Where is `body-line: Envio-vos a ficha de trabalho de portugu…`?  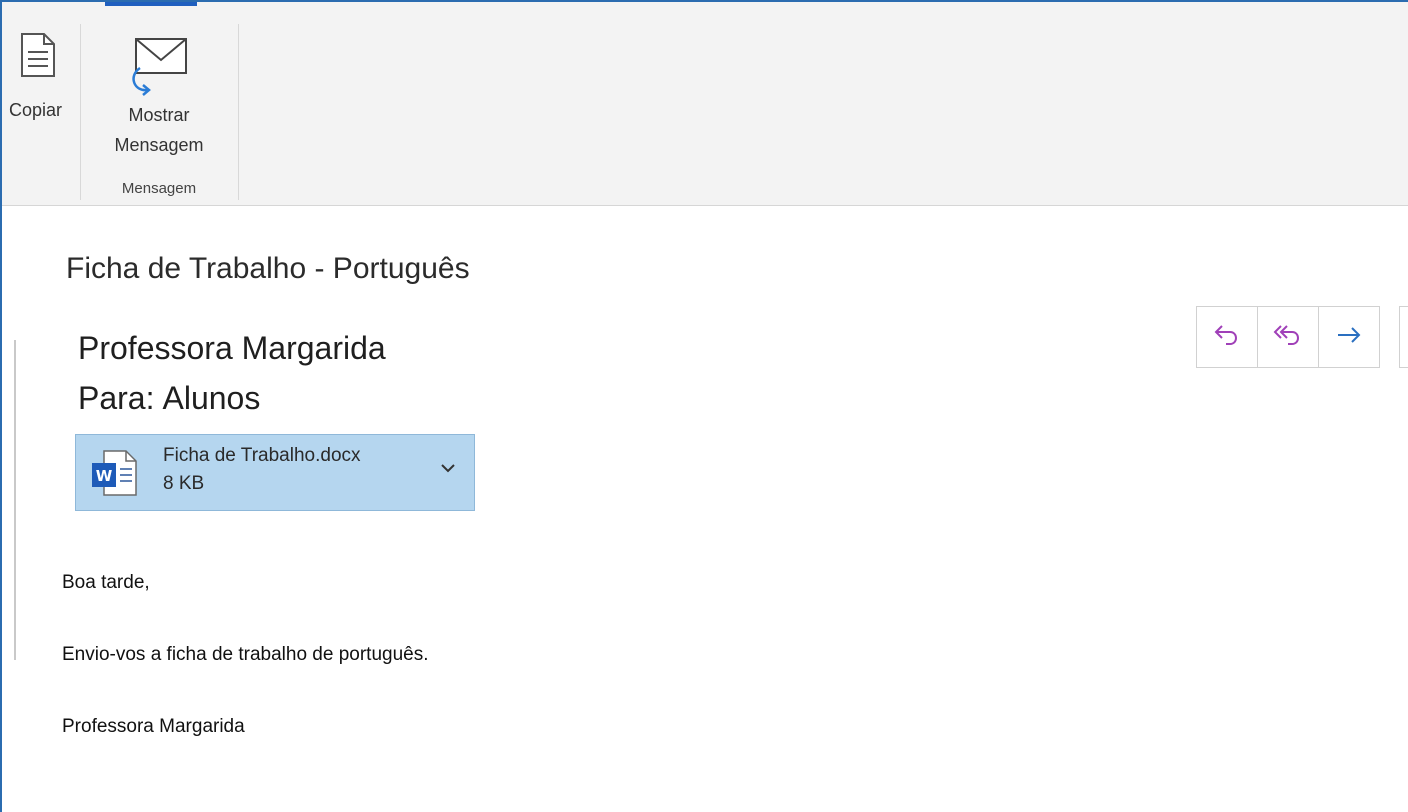
body-line: Envio-vos a ficha de trabalho de portugu… is located at coordinates (245, 654).